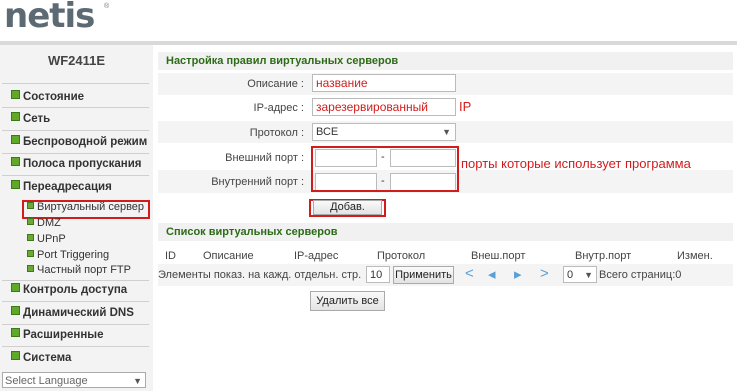 The height and width of the screenshot is (391, 737). Describe the element at coordinates (79, 270) in the screenshot. I see `sidebar-subitem-private-ftp: Частный порт FTP` at that location.